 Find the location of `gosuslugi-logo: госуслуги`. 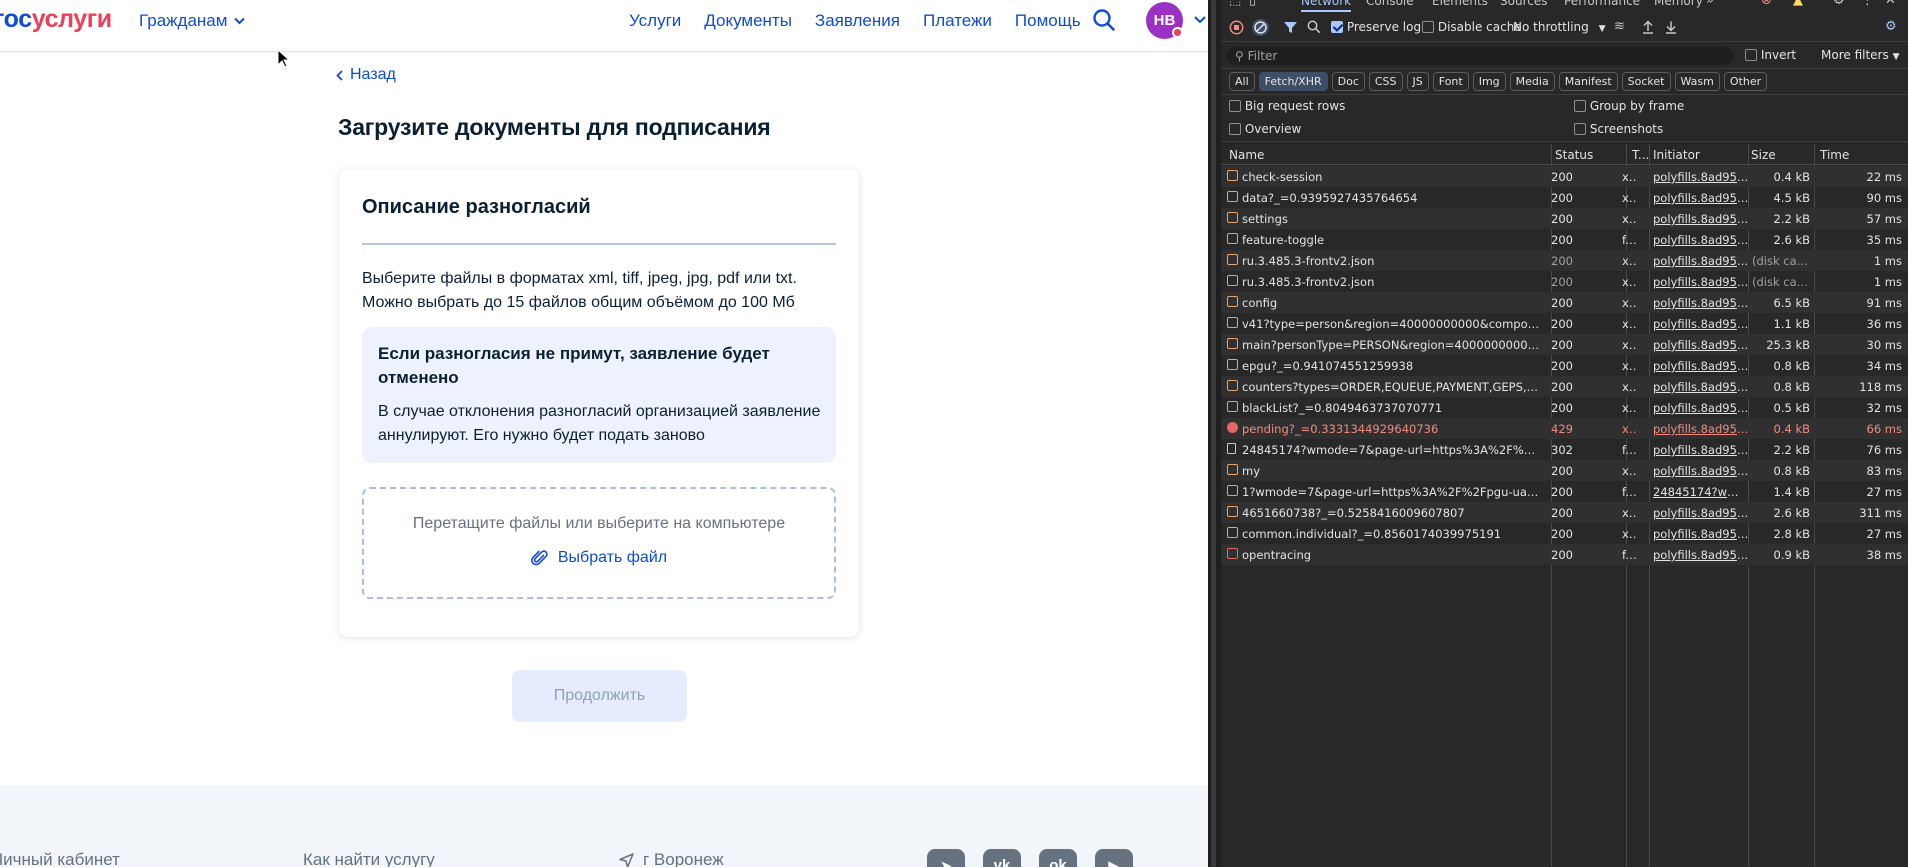

gosuslugi-logo: госуслуги is located at coordinates (56, 19).